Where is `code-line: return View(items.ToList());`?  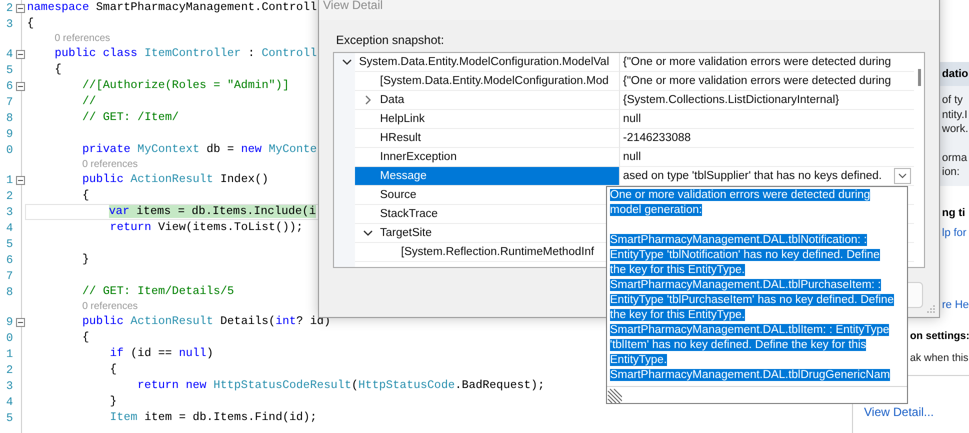 code-line: return View(items.ToList()); is located at coordinates (207, 227).